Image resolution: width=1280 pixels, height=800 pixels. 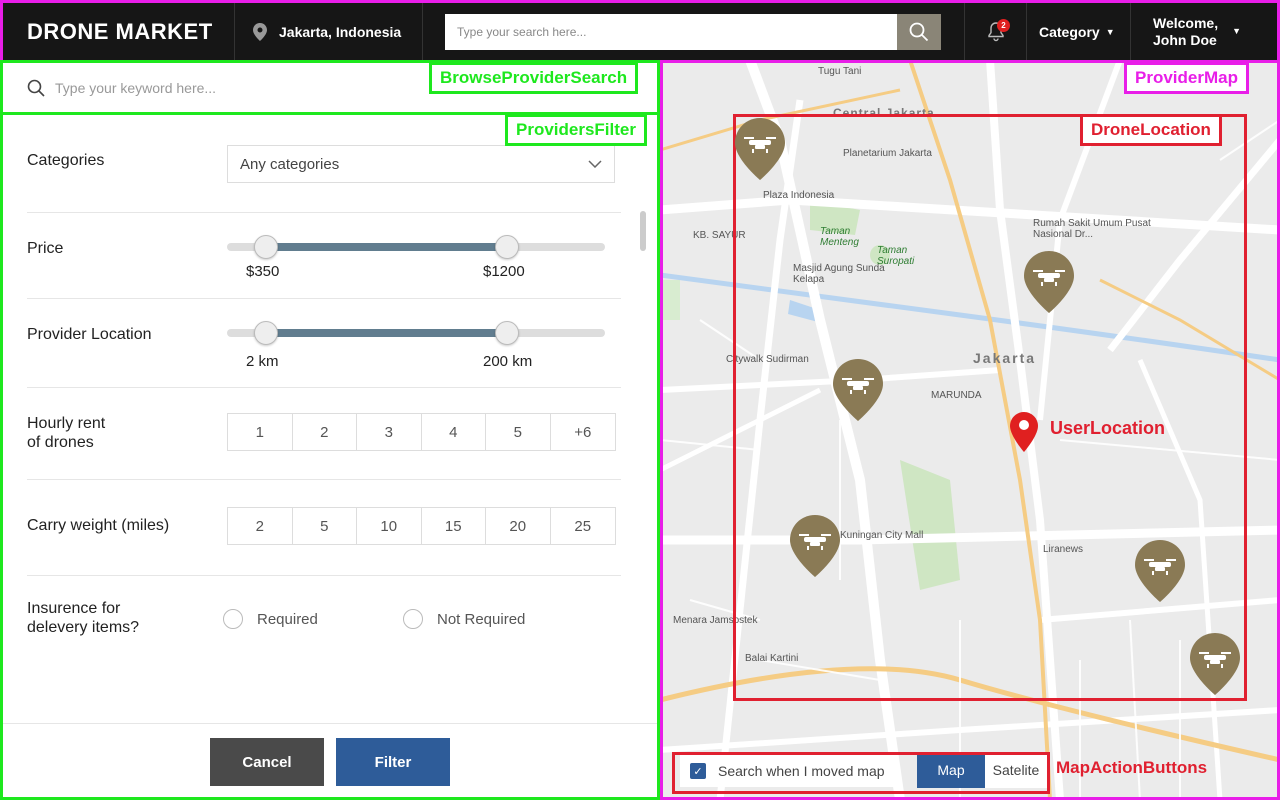 I want to click on chevron-down-icon, so click(x=595, y=164).